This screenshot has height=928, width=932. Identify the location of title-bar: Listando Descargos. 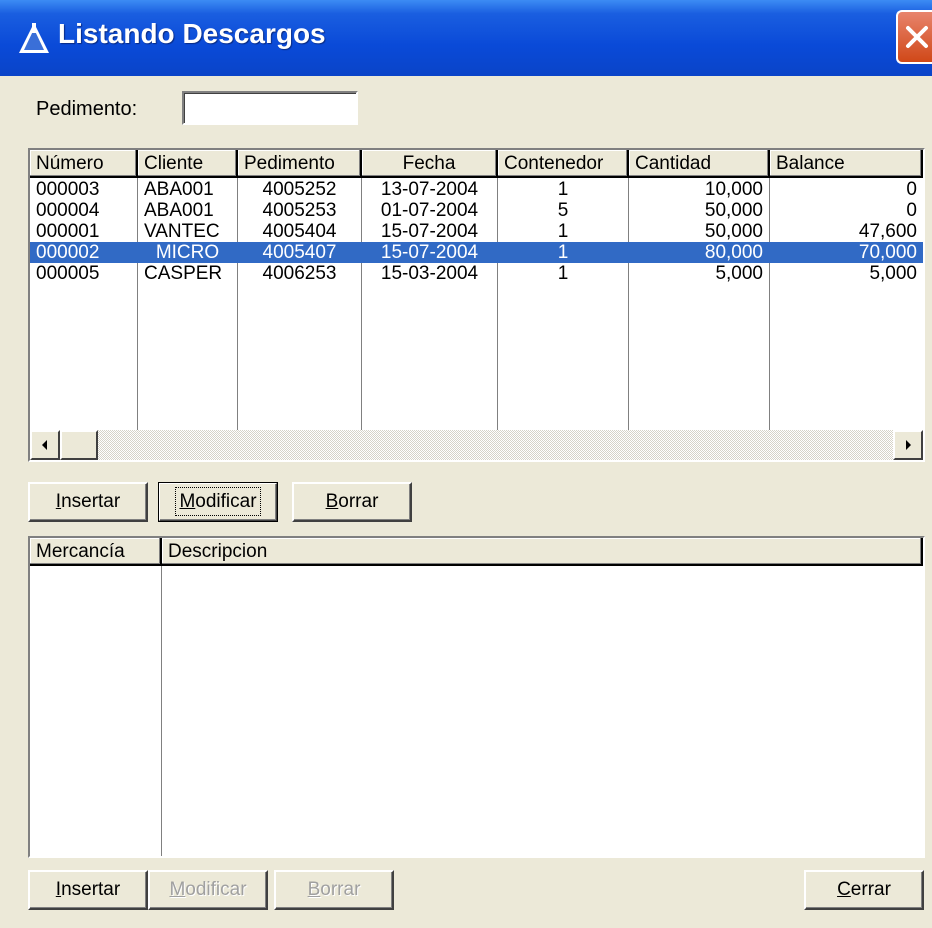
(466, 38).